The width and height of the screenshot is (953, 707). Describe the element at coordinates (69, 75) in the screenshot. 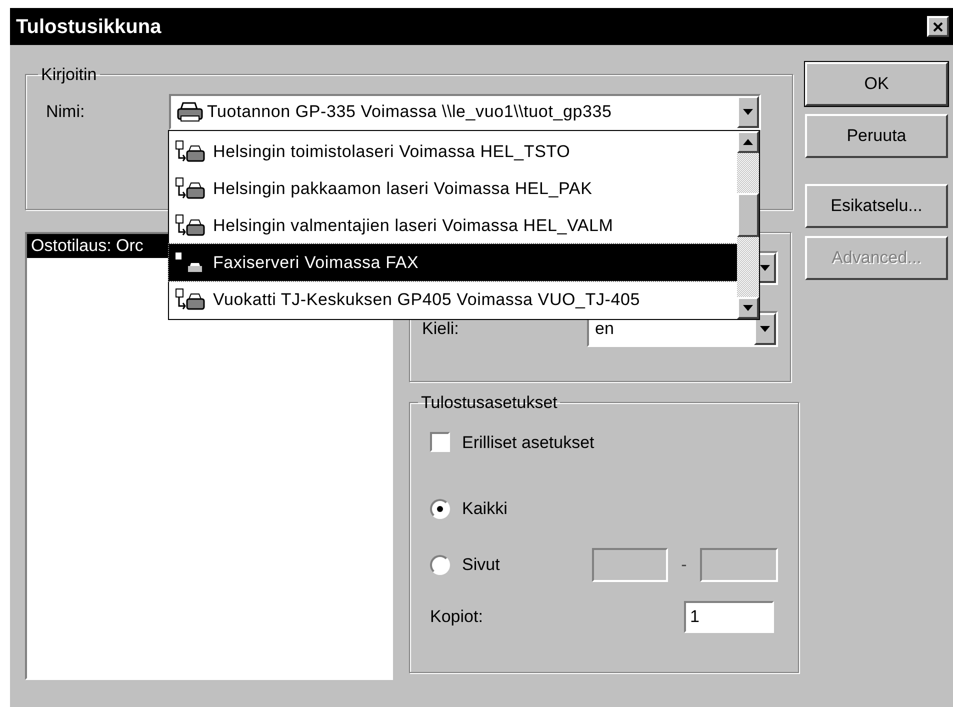

I see `group-legend: Kirjoitin` at that location.